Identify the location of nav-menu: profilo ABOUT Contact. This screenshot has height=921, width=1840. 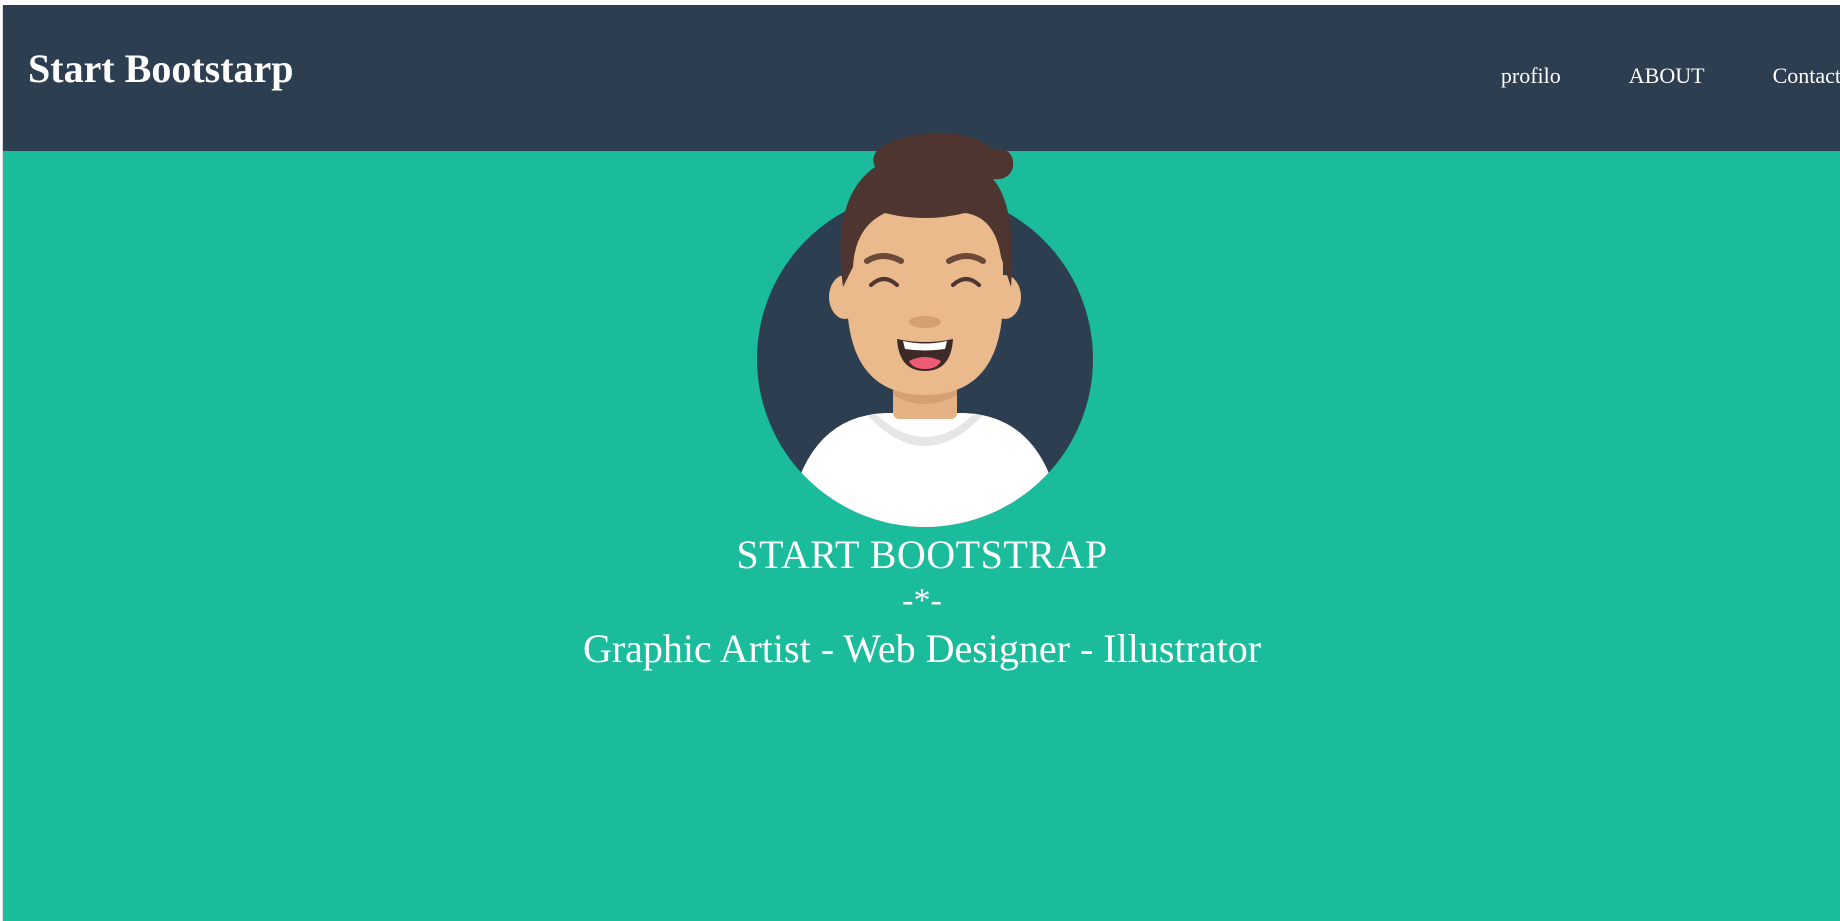
(1636, 76).